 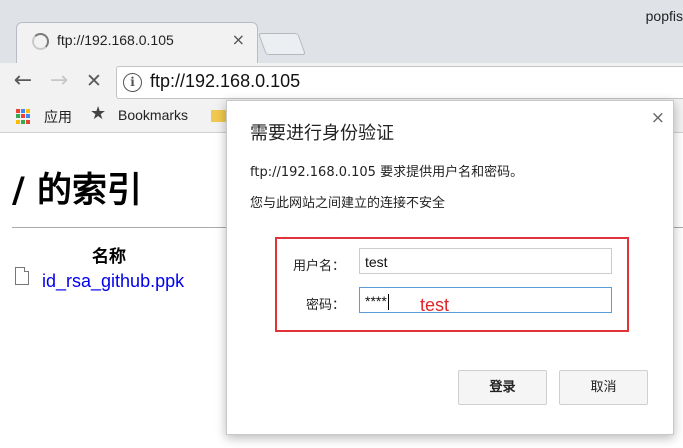 What do you see at coordinates (322, 133) in the screenshot?
I see `dialog-title: 需要进行身份验证` at bounding box center [322, 133].